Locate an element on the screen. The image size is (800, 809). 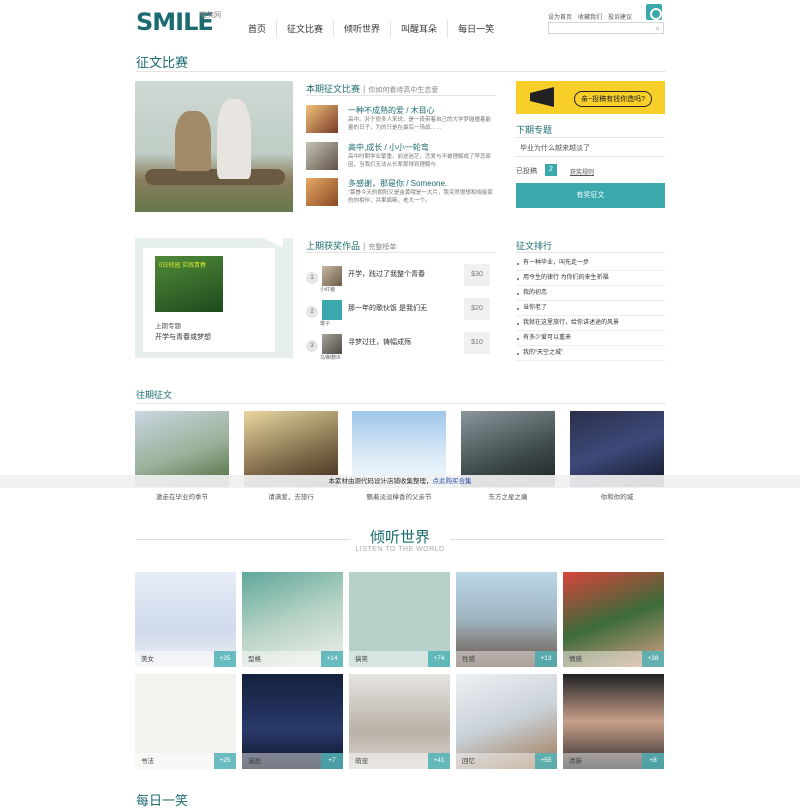
award-title: 寻梦过往，铸幅成殇 is located at coordinates (379, 342).